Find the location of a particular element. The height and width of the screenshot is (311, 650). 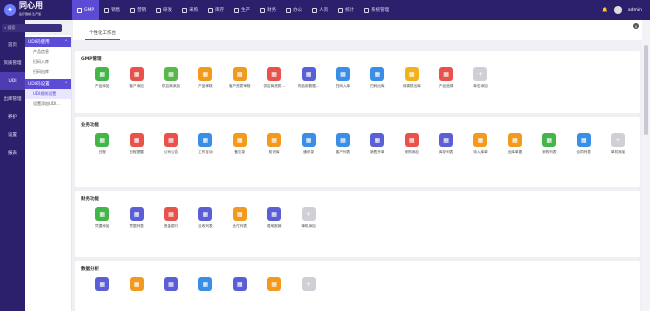

shortcut-item: ▦ 采购列表 is located at coordinates (549, 144).